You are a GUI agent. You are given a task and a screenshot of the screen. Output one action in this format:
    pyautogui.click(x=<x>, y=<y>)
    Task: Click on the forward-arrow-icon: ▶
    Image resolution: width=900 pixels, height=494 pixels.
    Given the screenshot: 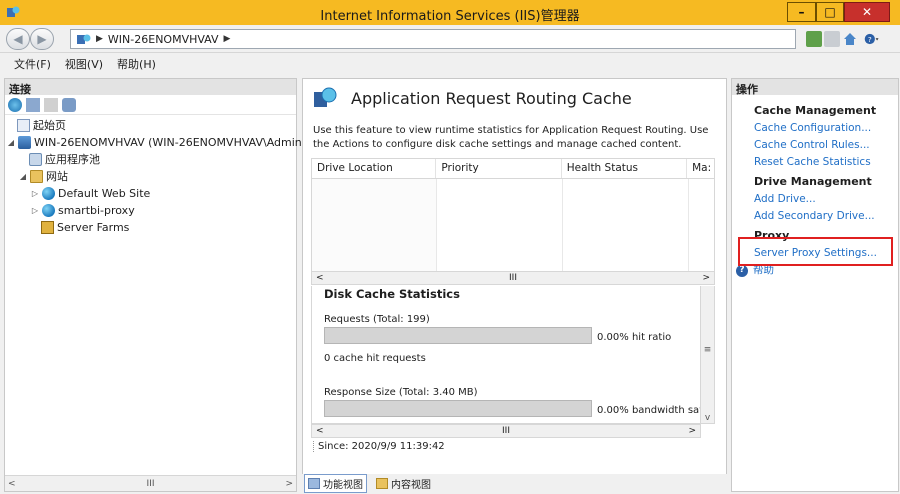 What is the action you would take?
    pyautogui.click(x=42, y=39)
    